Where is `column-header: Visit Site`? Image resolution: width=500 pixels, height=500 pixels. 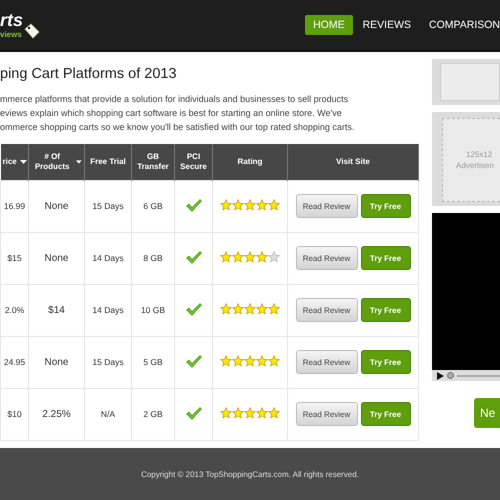 column-header: Visit Site is located at coordinates (353, 162).